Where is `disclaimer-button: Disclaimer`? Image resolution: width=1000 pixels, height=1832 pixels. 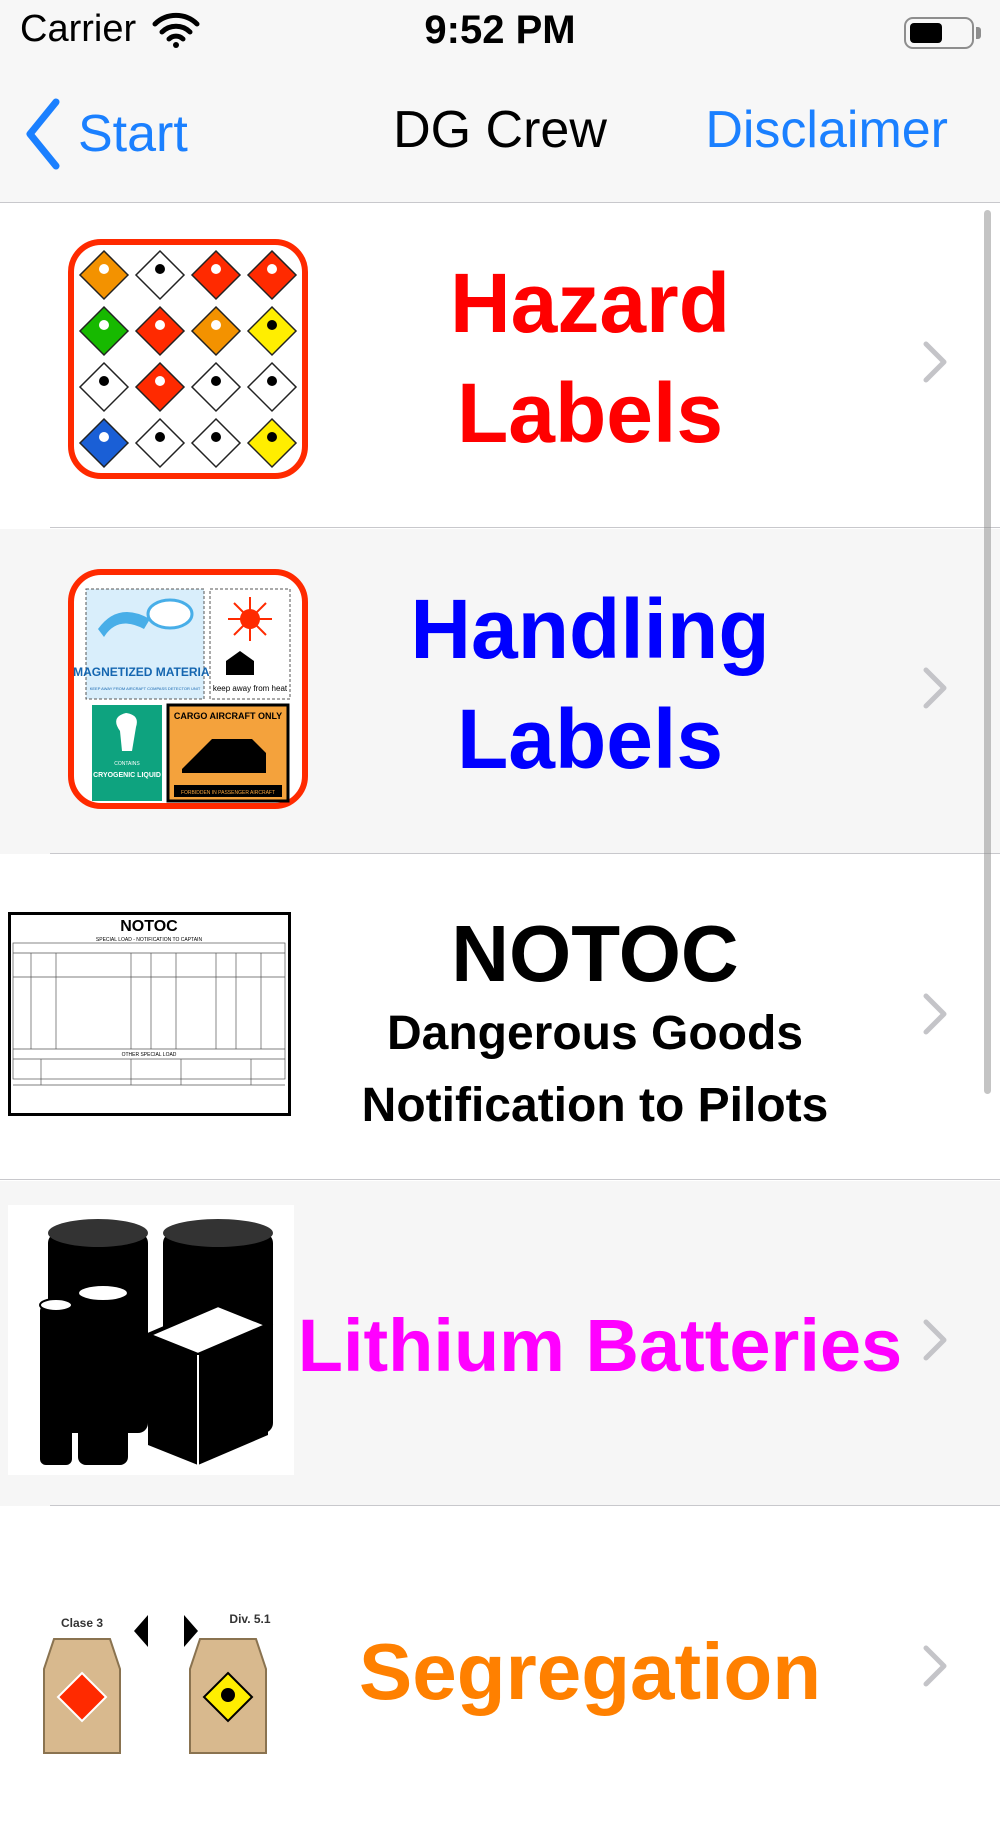 disclaimer-button: Disclaimer is located at coordinates (826, 130).